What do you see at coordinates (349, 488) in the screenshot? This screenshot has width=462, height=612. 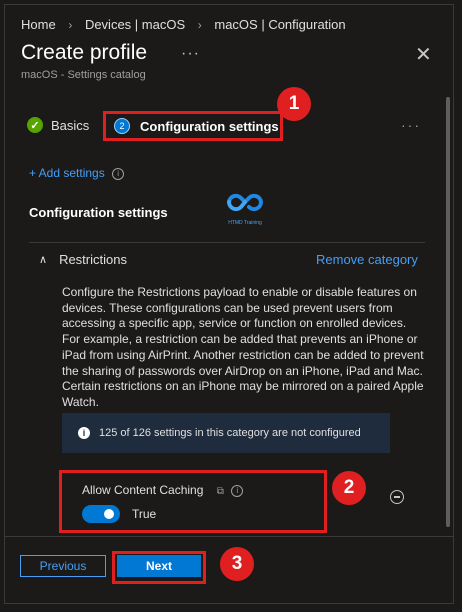 I see `annotation-badge-2: 2` at bounding box center [349, 488].